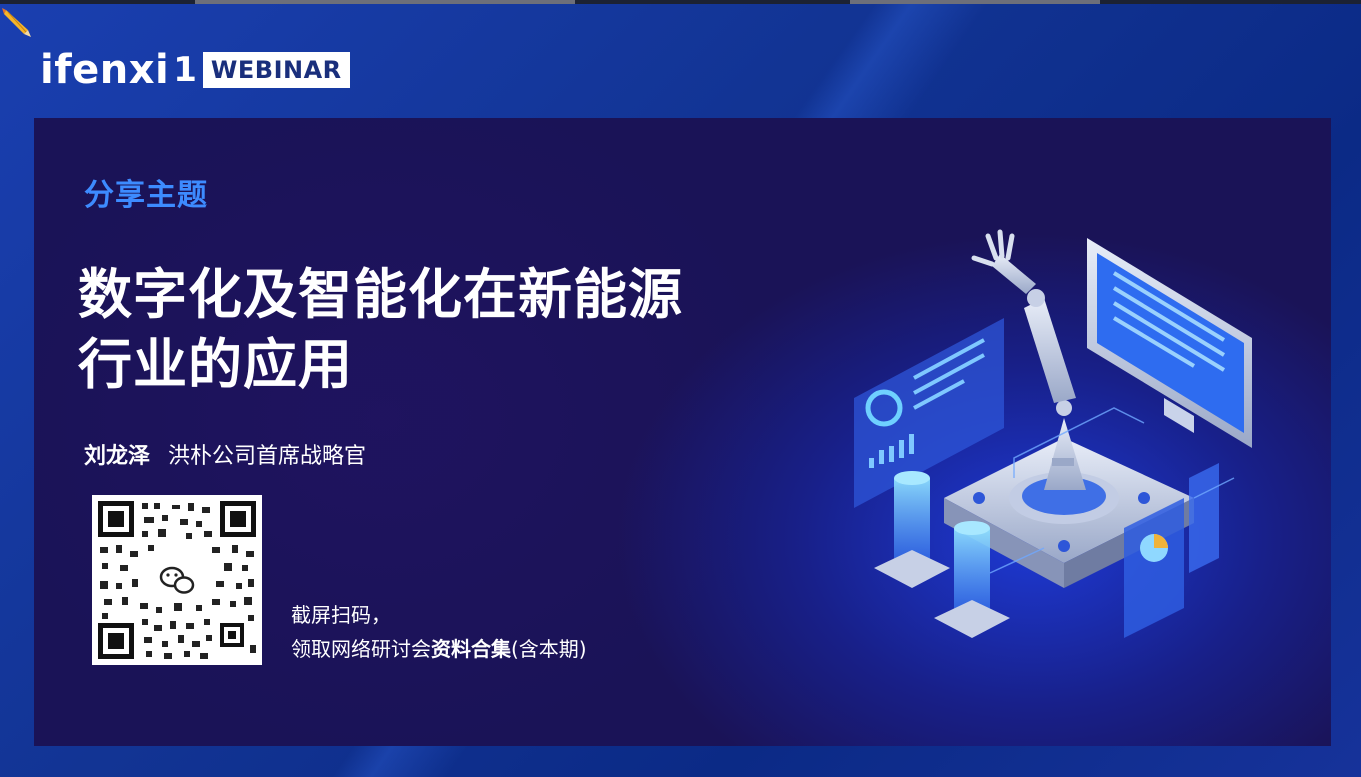 The height and width of the screenshot is (777, 1361). I want to click on section-label: 分享主题, so click(146, 195).